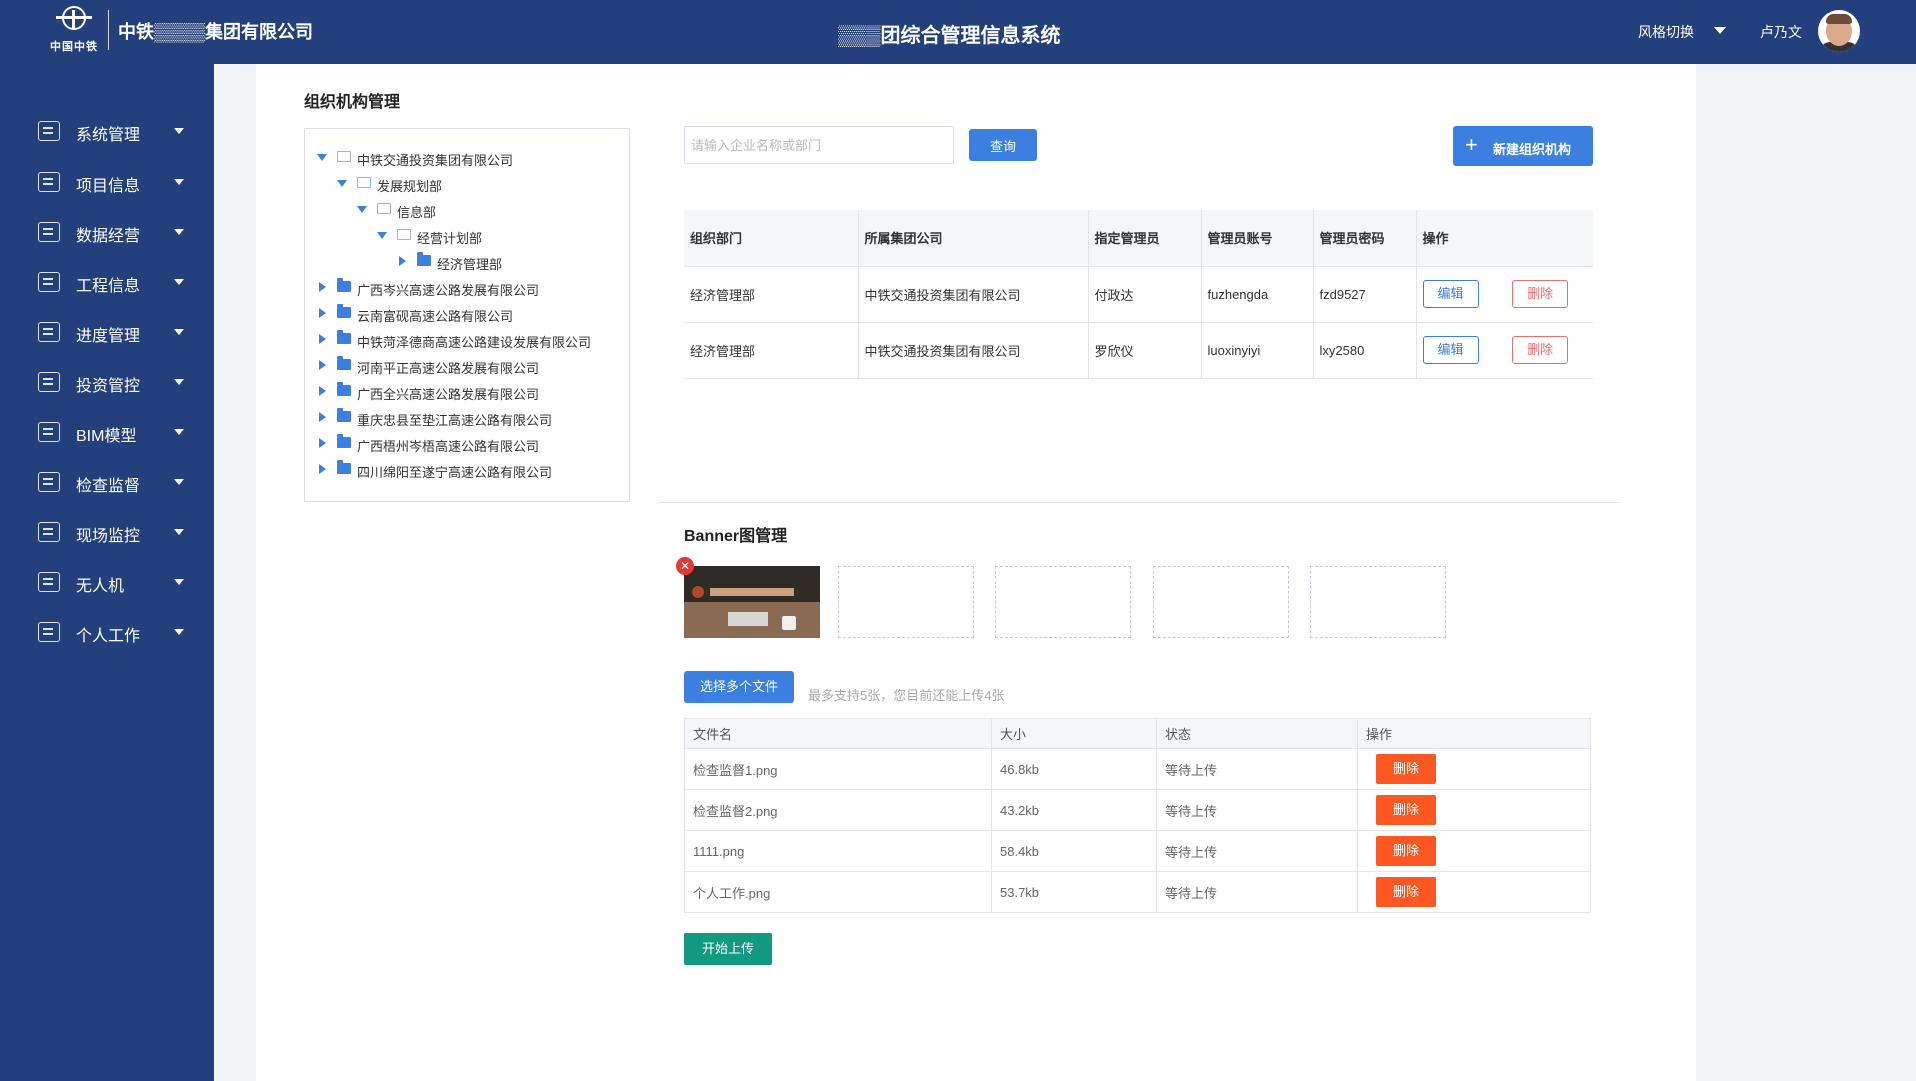 The image size is (1916, 1081). Describe the element at coordinates (107, 382) in the screenshot. I see `sidebar-item-investment: 投资管控` at that location.